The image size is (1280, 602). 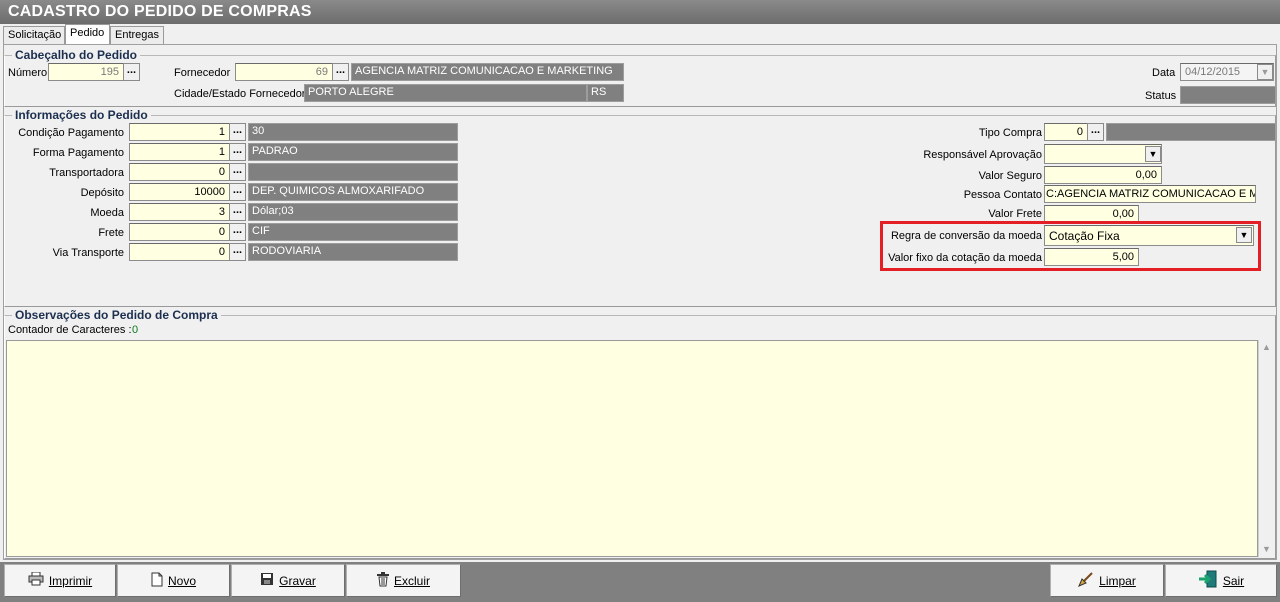 I want to click on cidade-label: Cidade/Estado Fornecedor, so click(x=240, y=94).